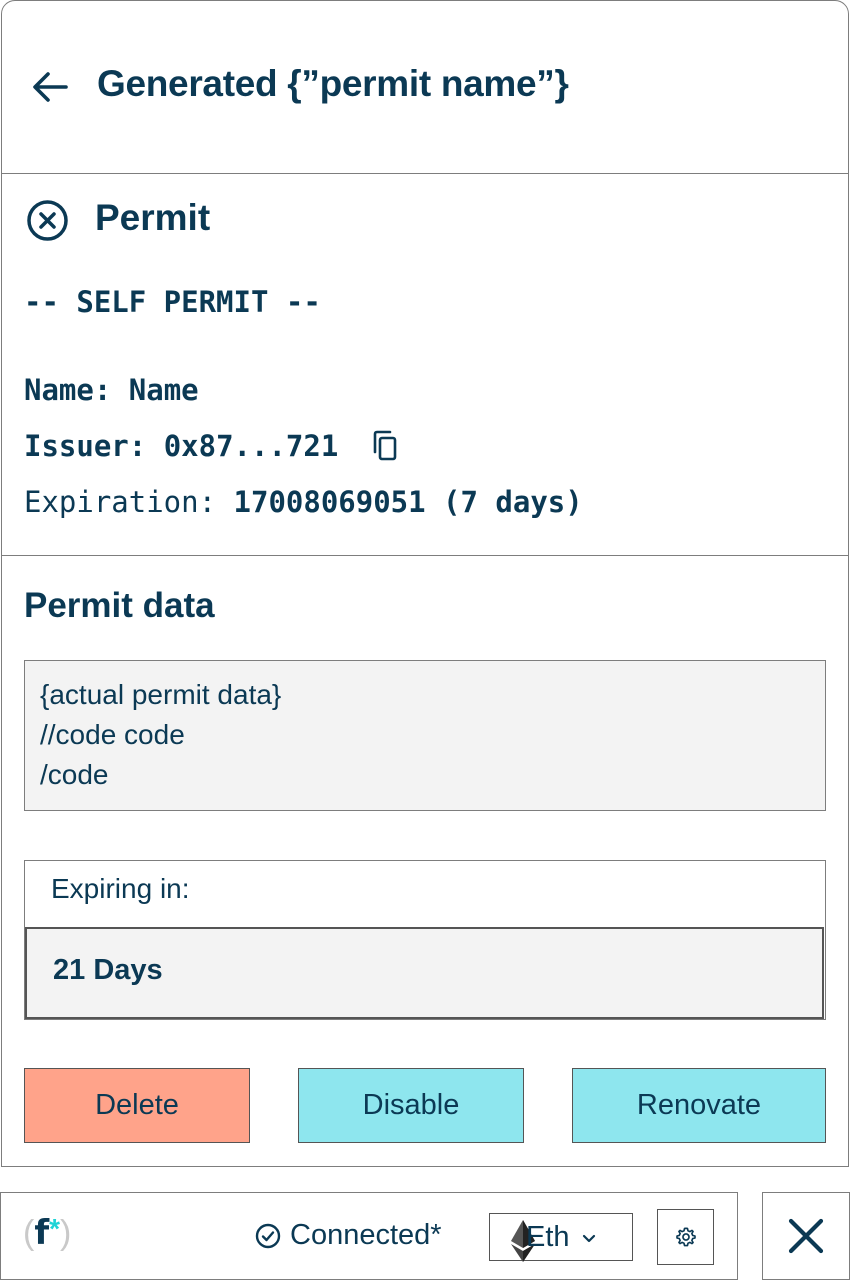 The width and height of the screenshot is (850, 1280). Describe the element at coordinates (548, 1236) in the screenshot. I see `network-label: Eth` at that location.